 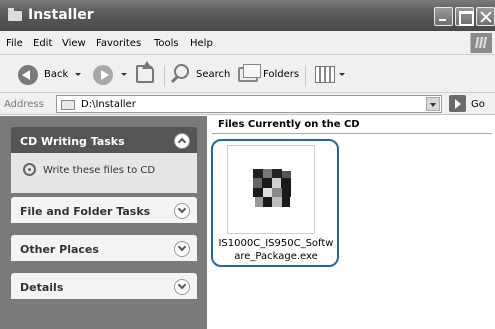 I want to click on file-item: IS1000C_IS950C_Softw are_Package.exe, so click(x=275, y=203).